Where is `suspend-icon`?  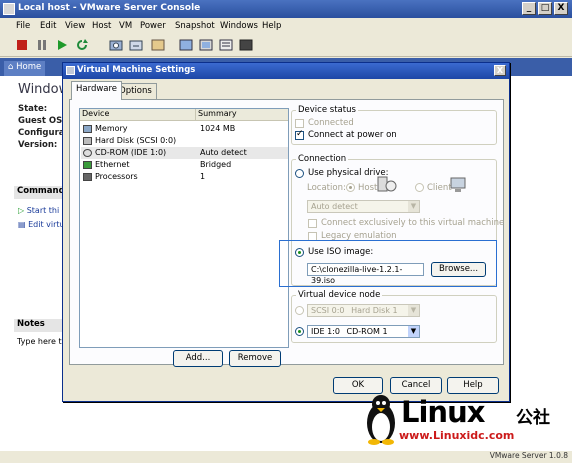
suspend-icon is located at coordinates (42, 45).